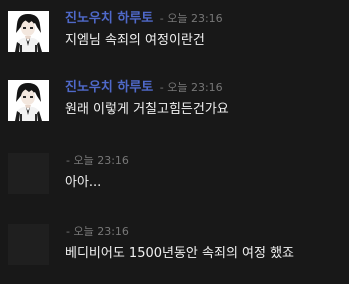  I want to click on message-text: 원래 이렇게 거칠고힘든건가요, so click(147, 109).